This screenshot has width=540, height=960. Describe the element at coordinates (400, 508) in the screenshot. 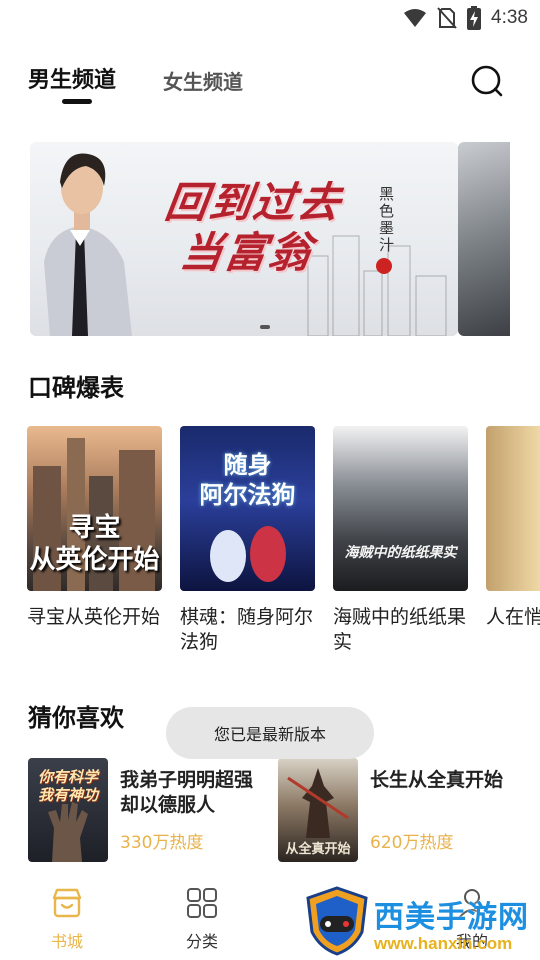

I see `book-cover: 海贼中的纸纸果实` at that location.